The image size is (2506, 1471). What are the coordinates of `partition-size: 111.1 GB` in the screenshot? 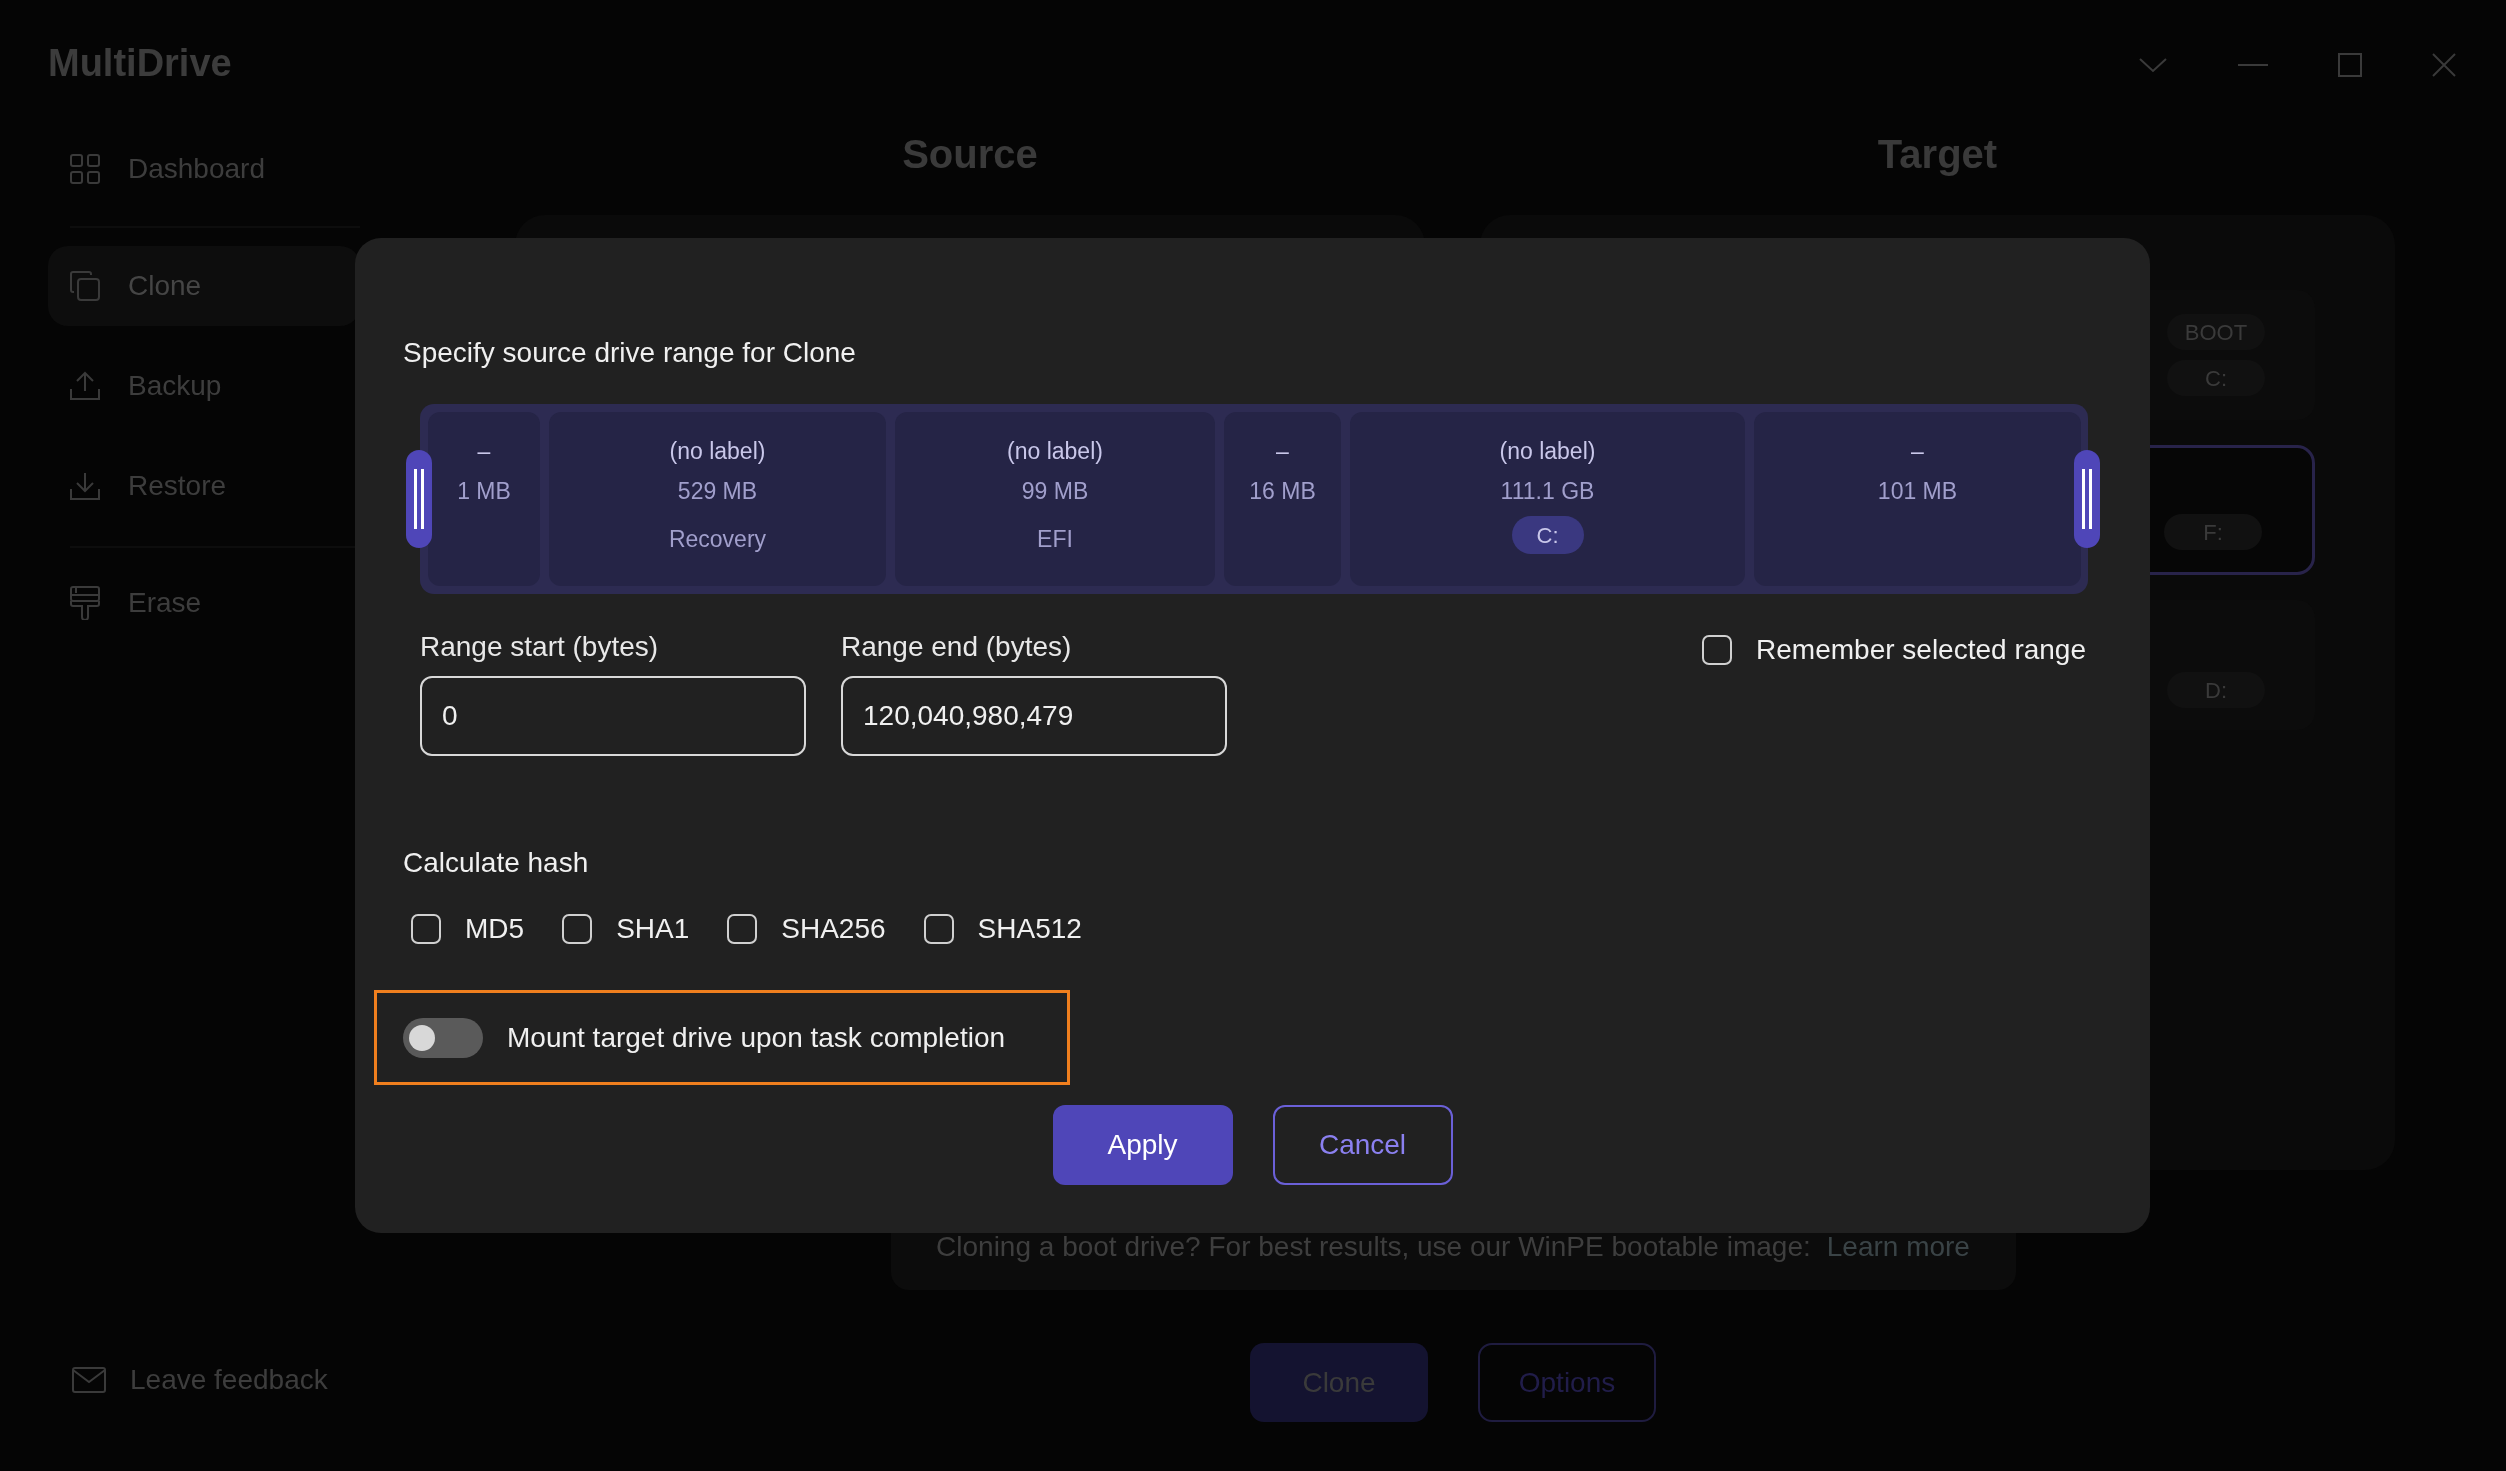 It's located at (1547, 491).